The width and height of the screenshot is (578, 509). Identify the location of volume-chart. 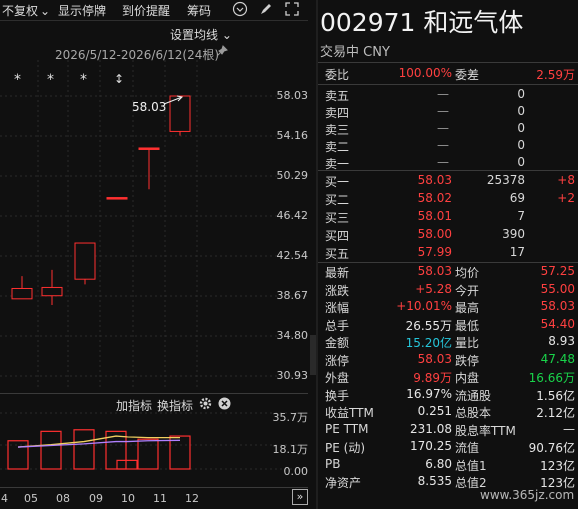
(155, 450).